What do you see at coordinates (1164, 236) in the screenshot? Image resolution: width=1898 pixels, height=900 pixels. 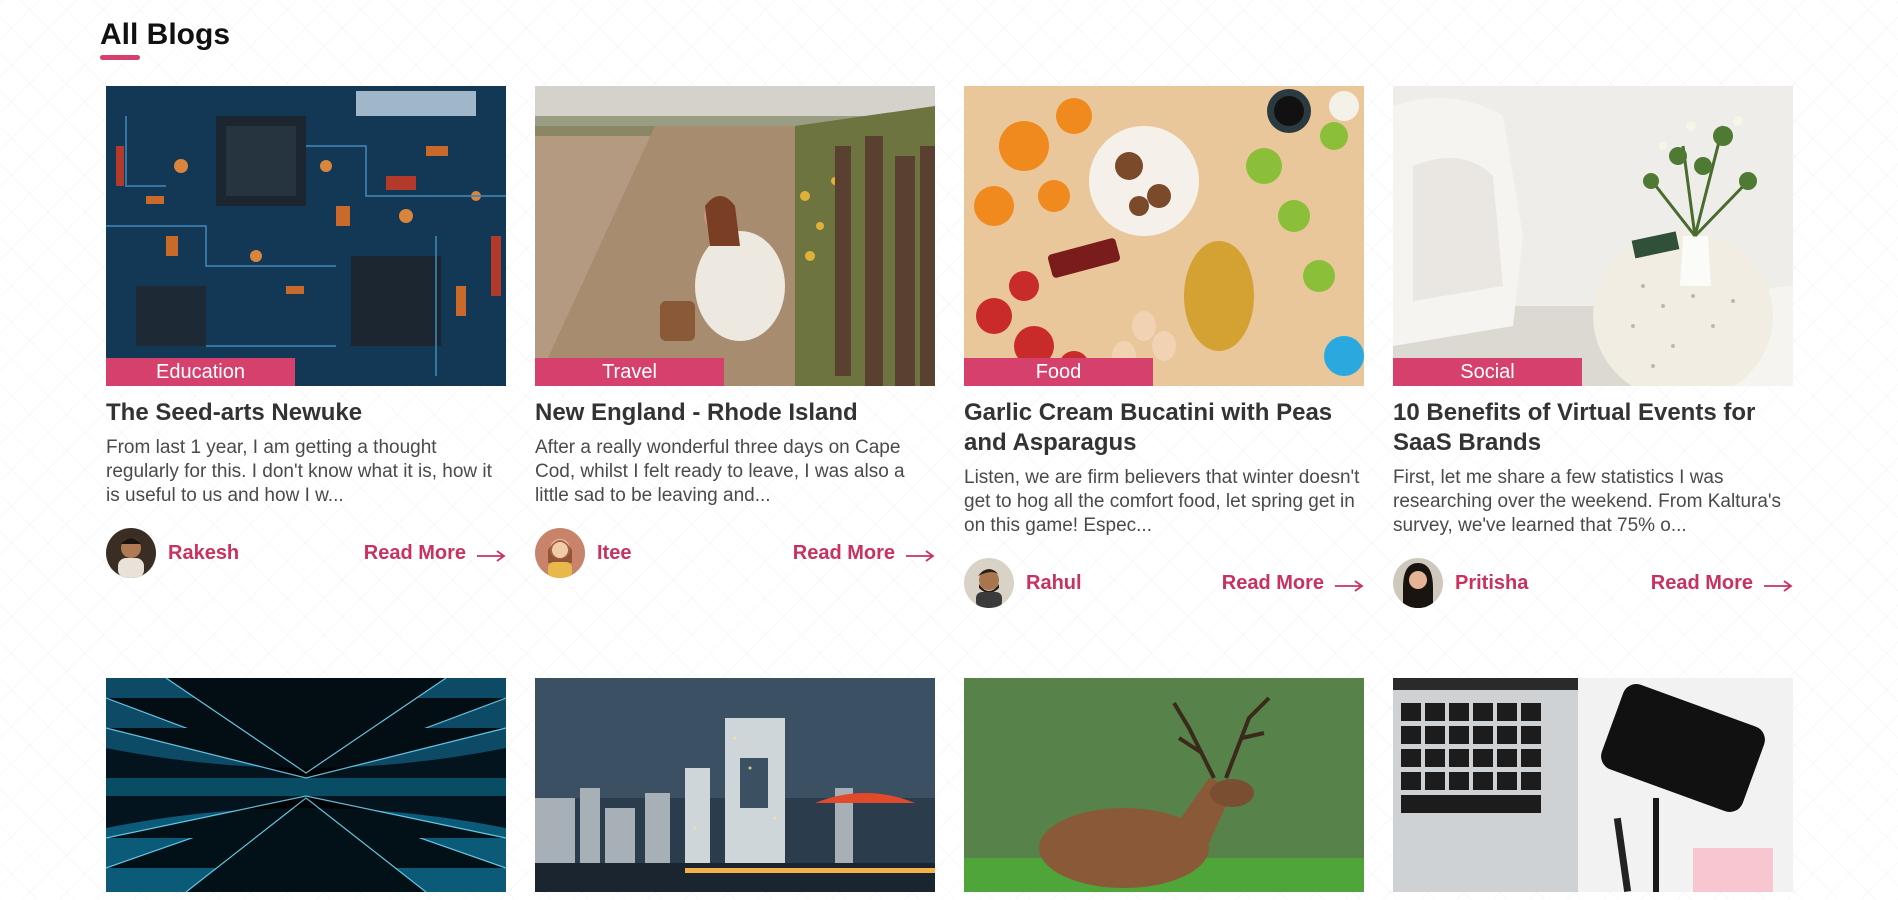 I see `blog-image-food-spread: Food` at bounding box center [1164, 236].